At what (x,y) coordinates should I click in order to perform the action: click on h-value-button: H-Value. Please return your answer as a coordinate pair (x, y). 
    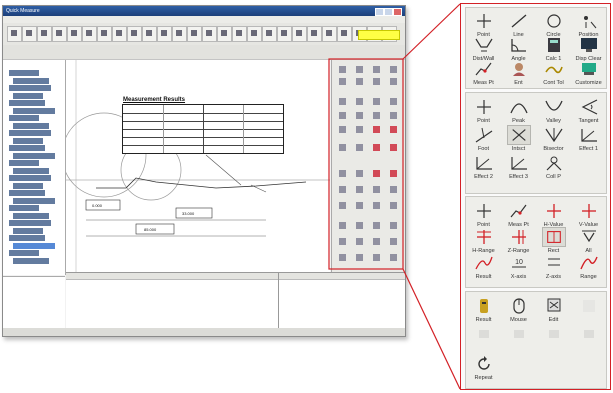
    Looking at the image, I should click on (553, 215).